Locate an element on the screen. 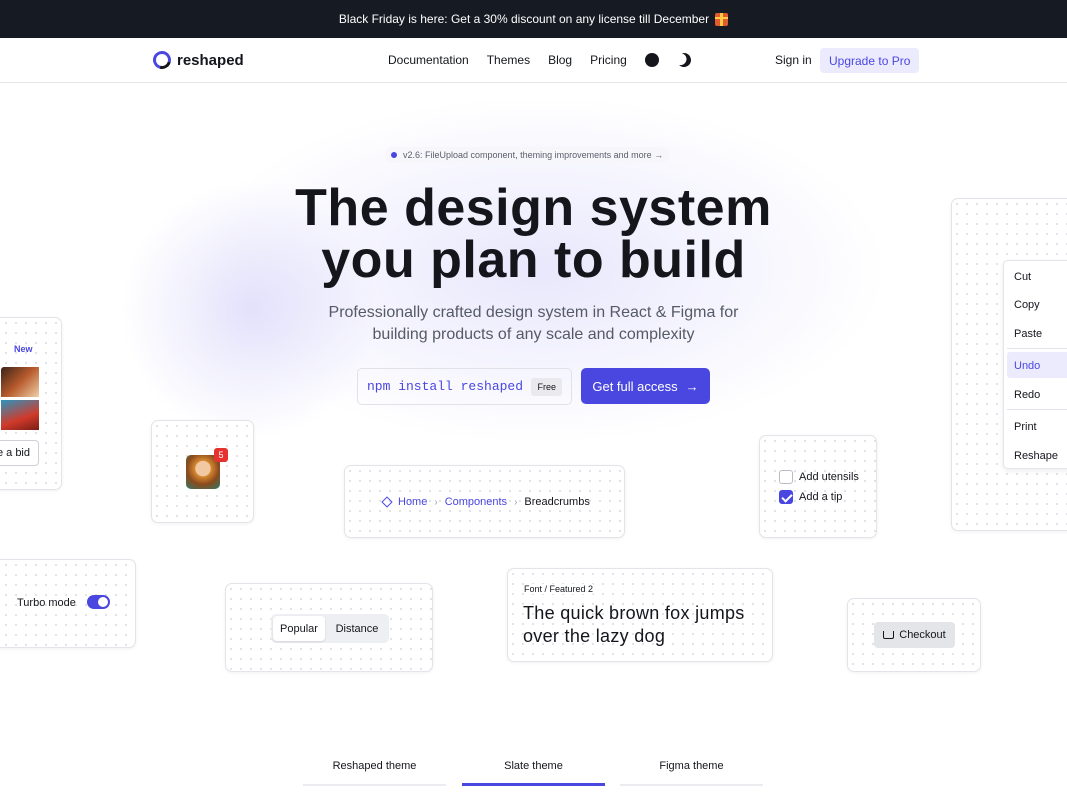  cart-icon is located at coordinates (889, 635).